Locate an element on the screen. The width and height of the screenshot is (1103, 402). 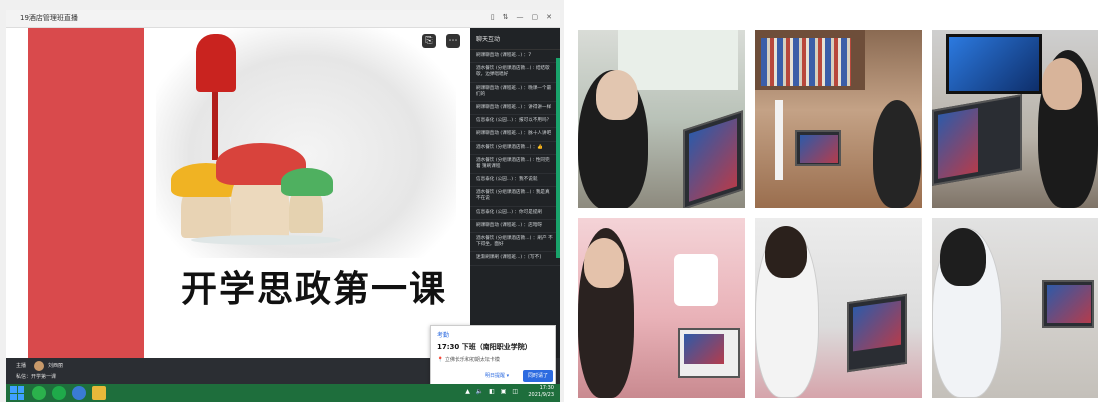
desk-lamp is located at coordinates (779, 140).